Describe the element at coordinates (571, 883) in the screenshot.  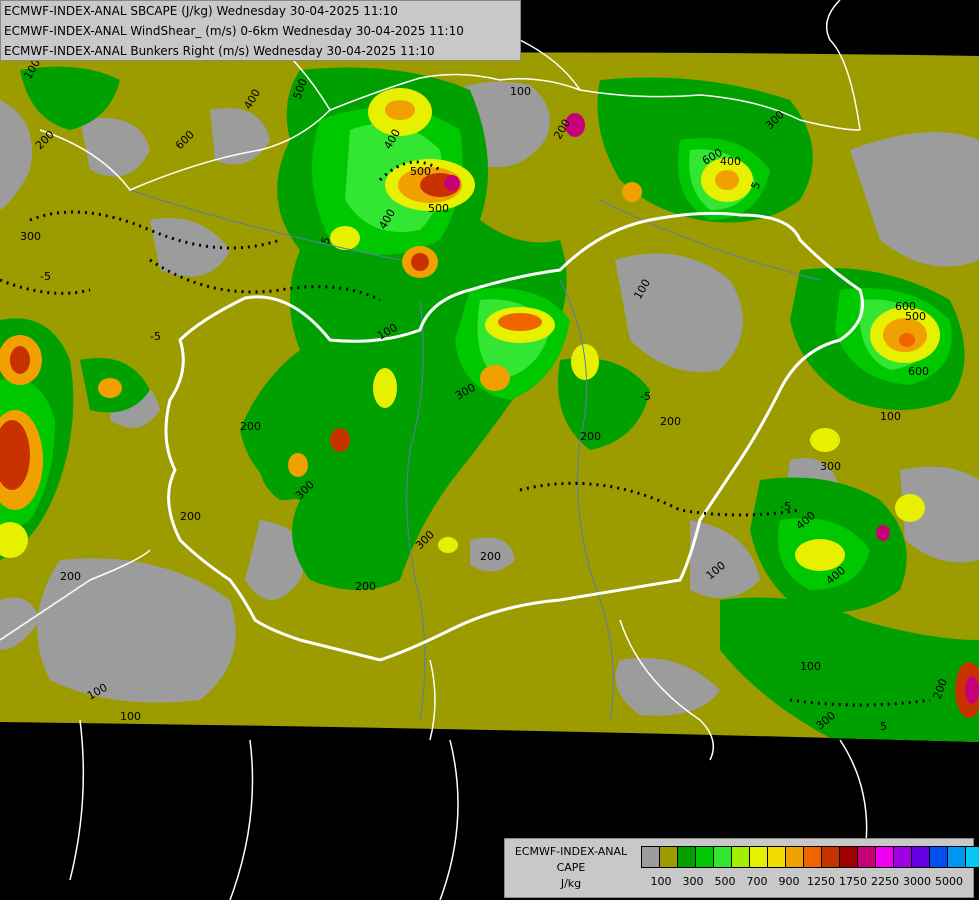
I see `legend-unit: J/kg` at that location.